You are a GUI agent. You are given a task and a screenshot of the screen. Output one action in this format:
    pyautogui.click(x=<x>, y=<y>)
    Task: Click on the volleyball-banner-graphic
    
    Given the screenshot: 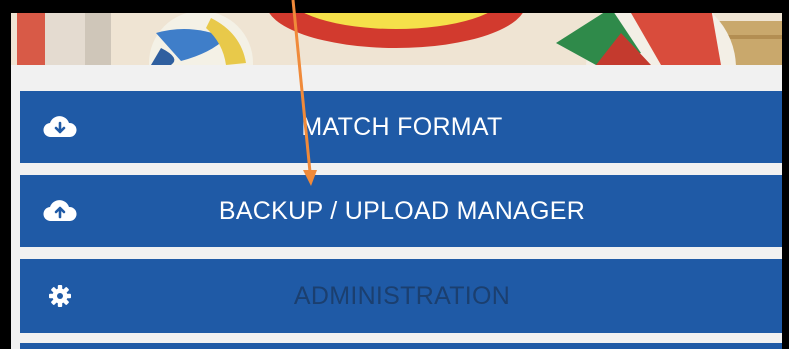 What is the action you would take?
    pyautogui.click(x=396, y=39)
    